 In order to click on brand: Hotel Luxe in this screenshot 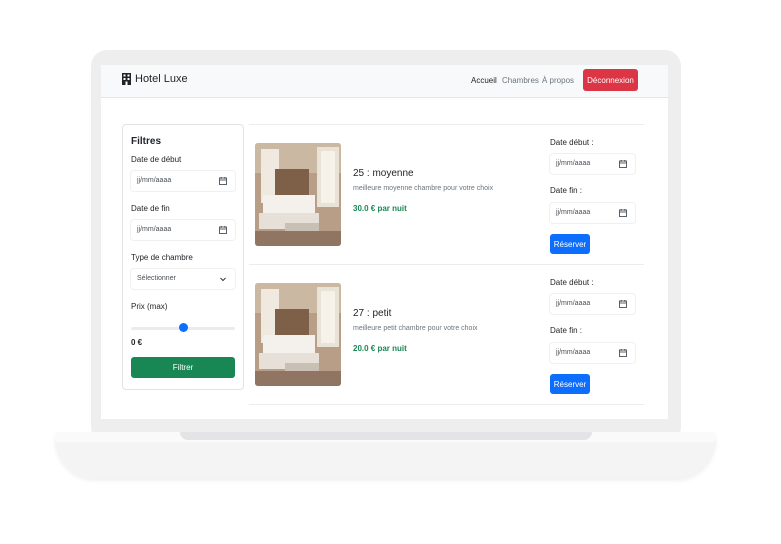, I will do `click(155, 79)`.